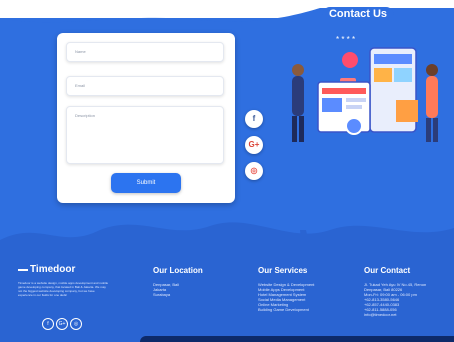  I want to click on illus-person-right-leg1, so click(428, 130).